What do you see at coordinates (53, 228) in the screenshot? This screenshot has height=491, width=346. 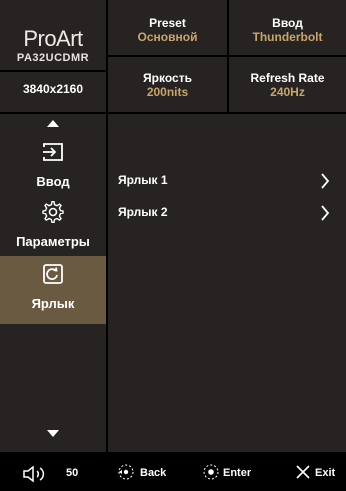 I see `sidebar-item-settings: Параметры` at bounding box center [53, 228].